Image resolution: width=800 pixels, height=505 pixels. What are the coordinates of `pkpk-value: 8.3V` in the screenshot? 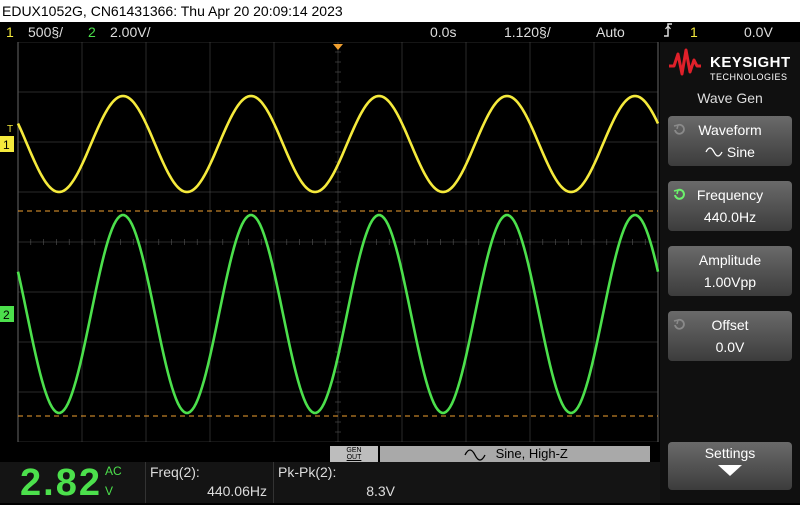 It's located at (380, 491).